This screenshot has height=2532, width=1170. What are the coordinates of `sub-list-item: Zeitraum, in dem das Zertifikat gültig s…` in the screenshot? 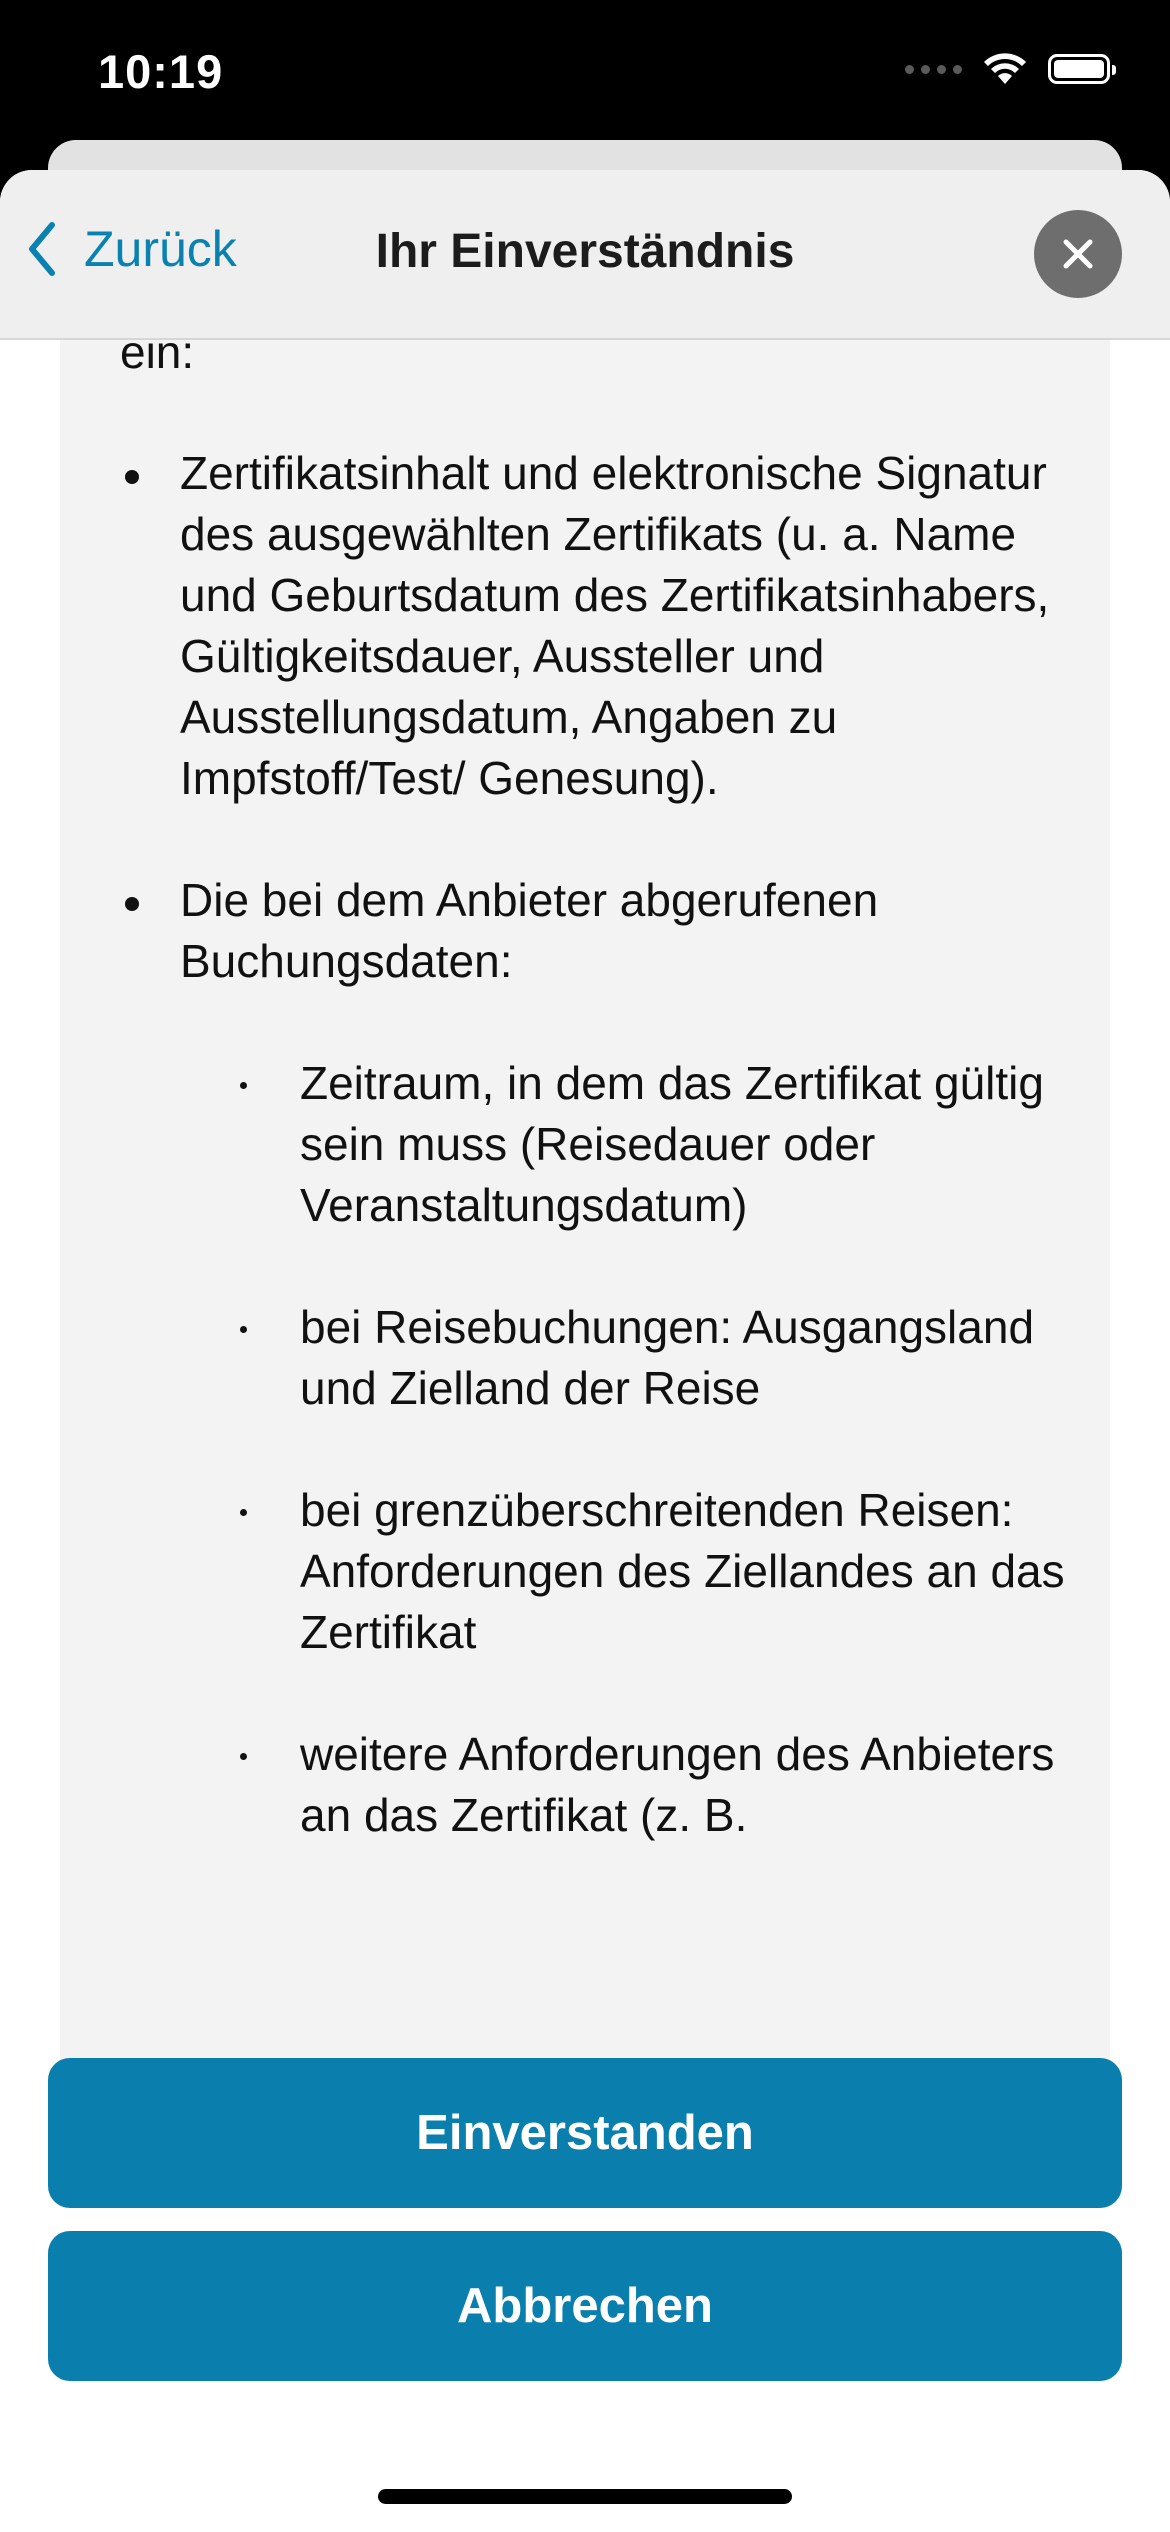 It's located at (660, 1144).